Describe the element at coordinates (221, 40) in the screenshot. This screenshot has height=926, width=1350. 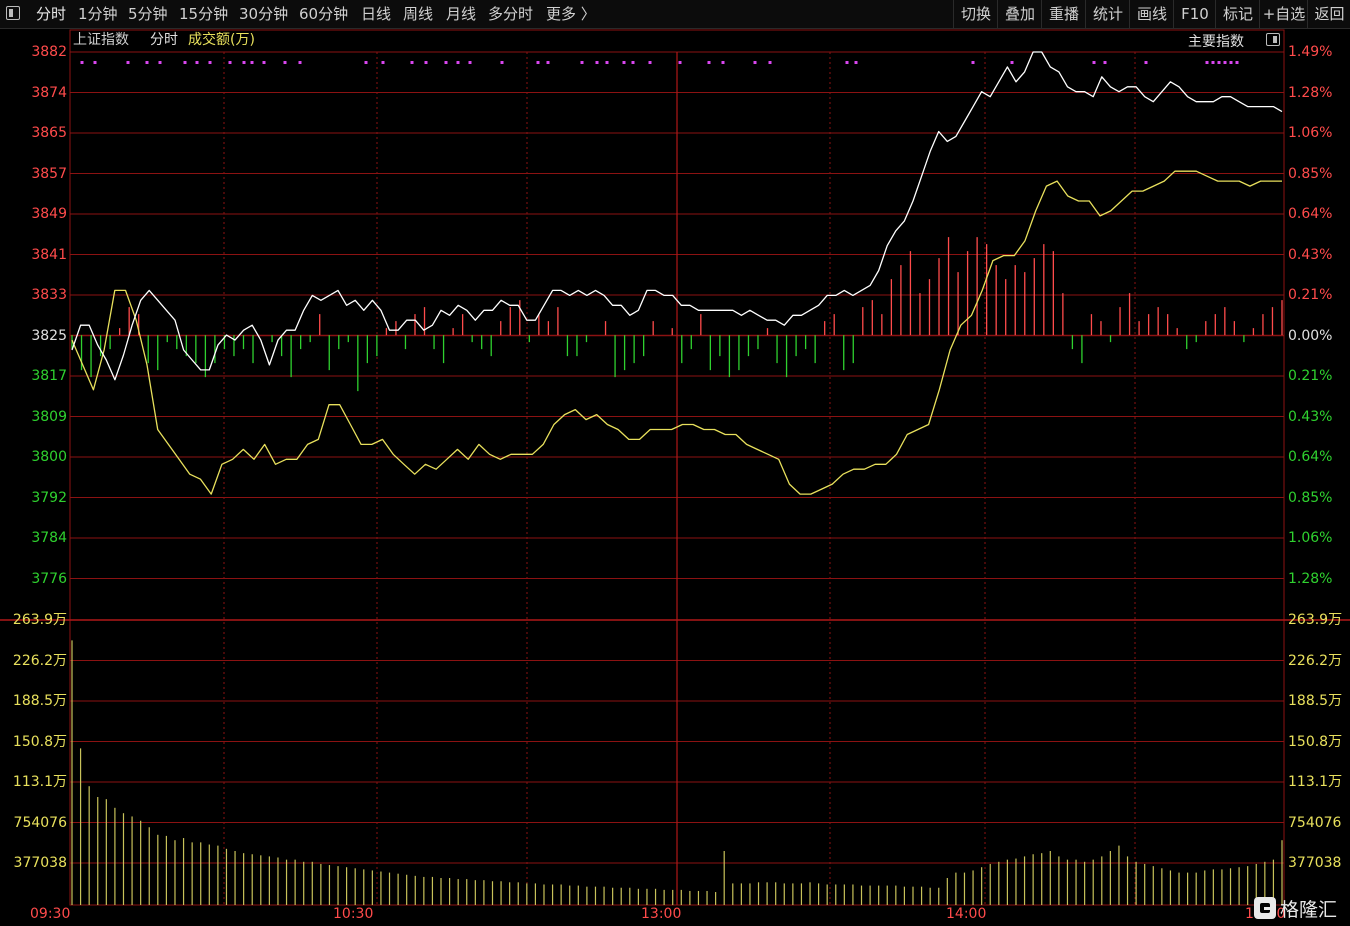
I see `volume-unit-label: 成交额(万)` at that location.